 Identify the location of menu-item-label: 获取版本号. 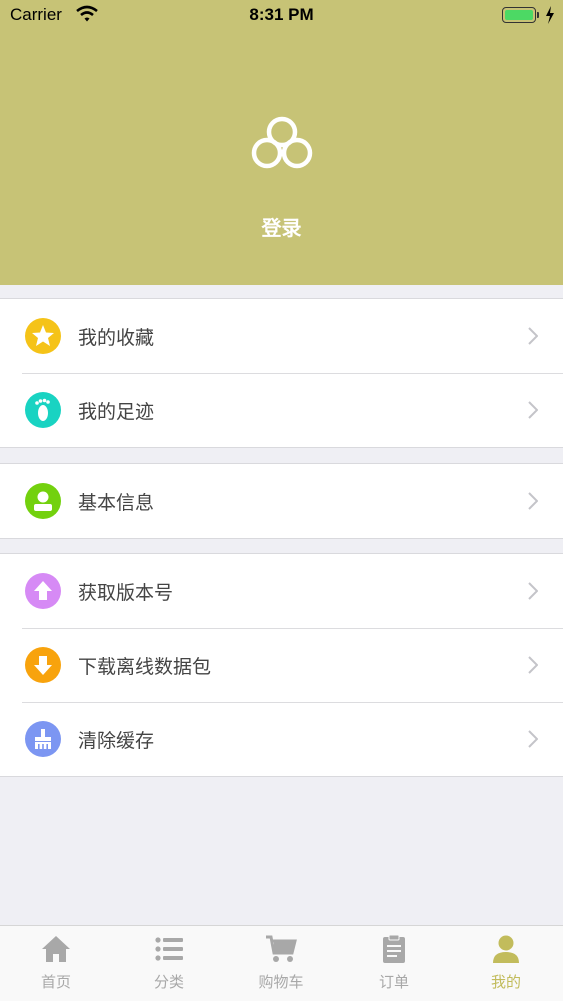
(126, 593).